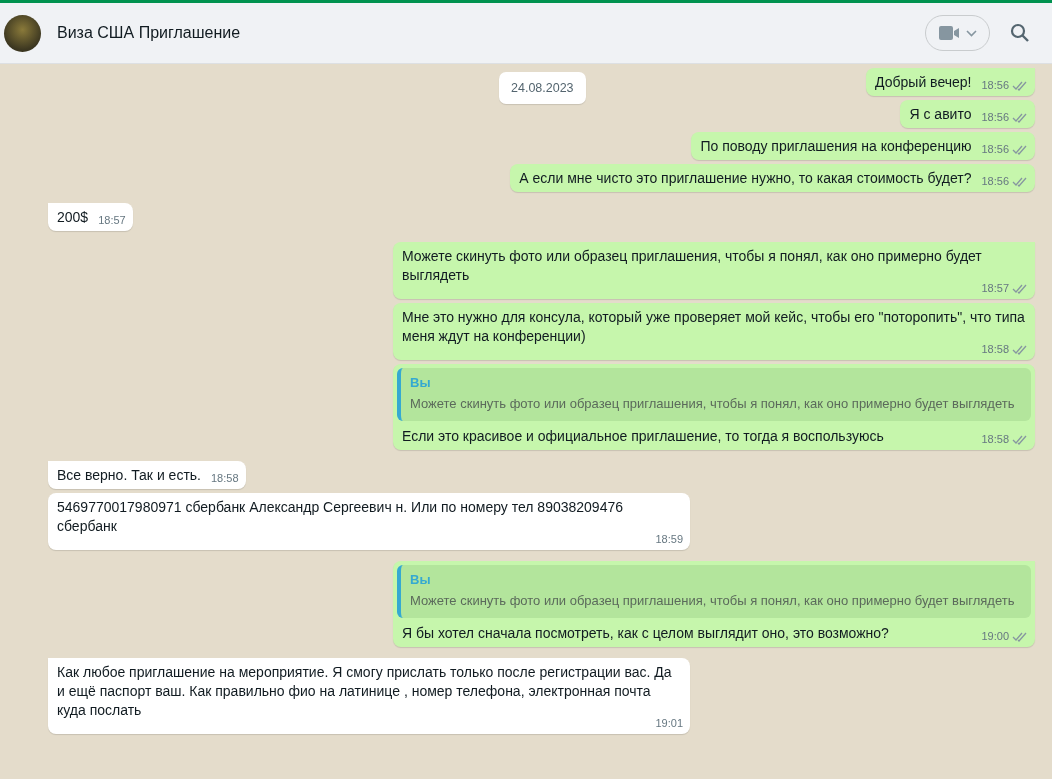 This screenshot has height=779, width=1052. What do you see at coordinates (745, 178) in the screenshot?
I see `message-text: А если мне чисто это приглашение нужно, то какая стоимость будет?` at bounding box center [745, 178].